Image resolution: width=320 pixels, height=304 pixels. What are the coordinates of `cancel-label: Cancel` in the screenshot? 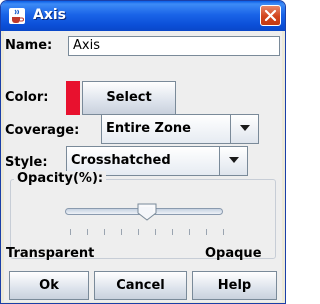 It's located at (140, 285).